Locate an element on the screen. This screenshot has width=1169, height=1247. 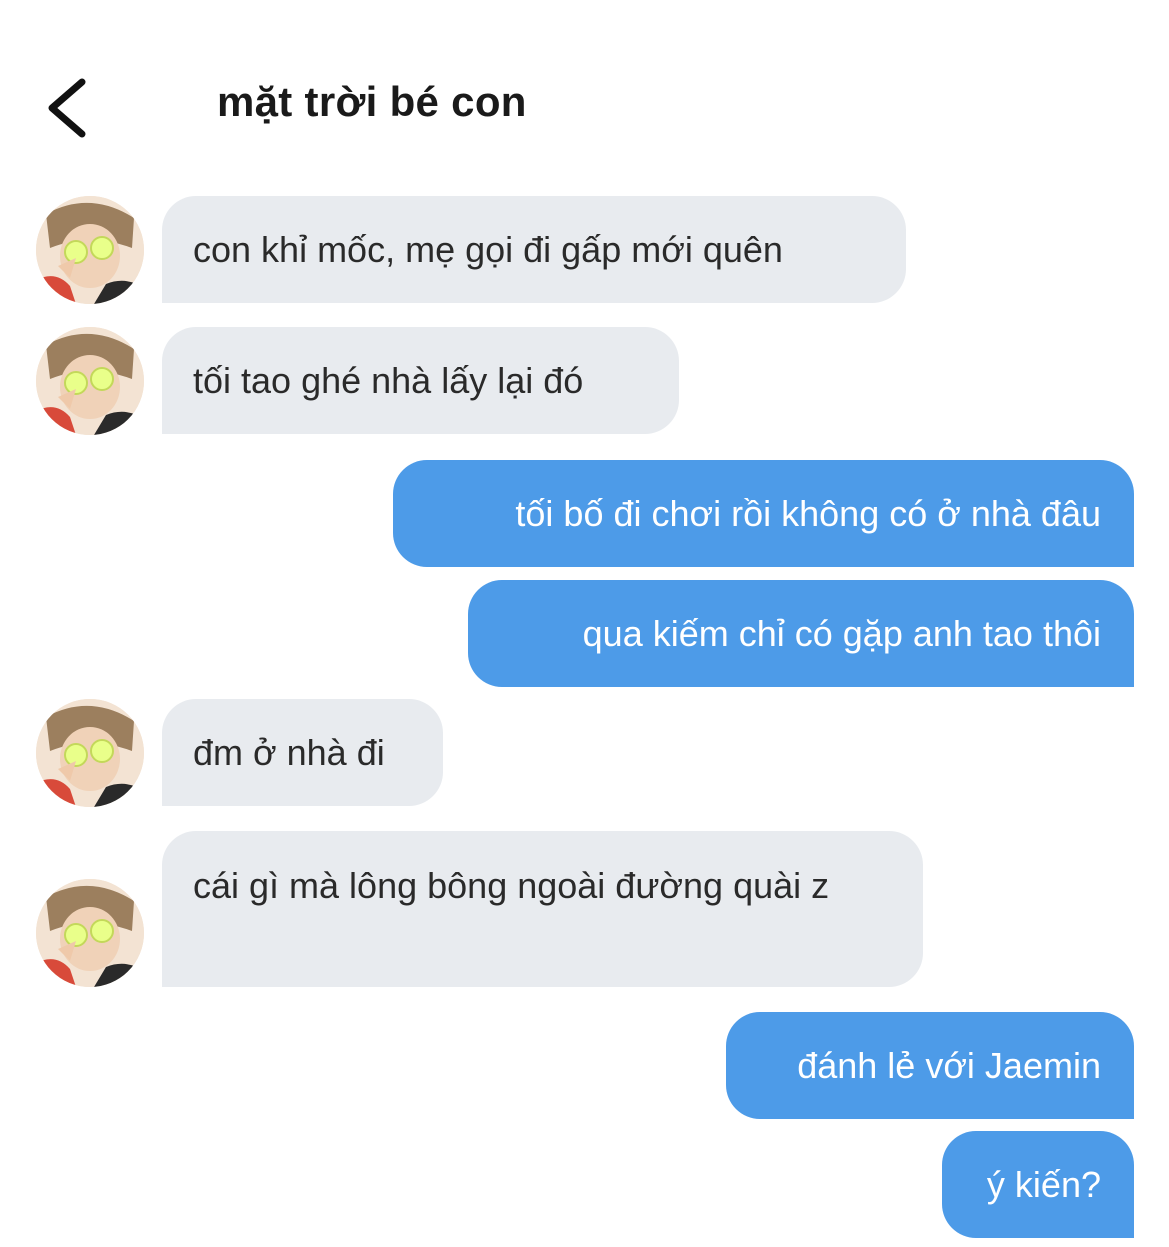
message-text: con khỉ mốc, mẹ gọi đi gấp mới quên is located at coordinates (488, 249).